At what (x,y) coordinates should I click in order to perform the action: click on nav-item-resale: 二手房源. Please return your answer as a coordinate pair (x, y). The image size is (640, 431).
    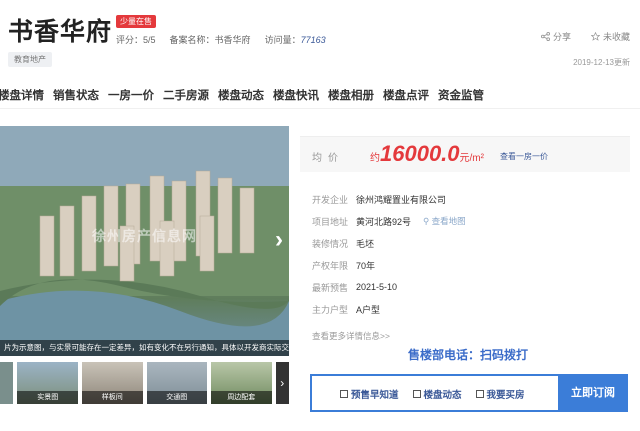
    Looking at the image, I should click on (186, 97).